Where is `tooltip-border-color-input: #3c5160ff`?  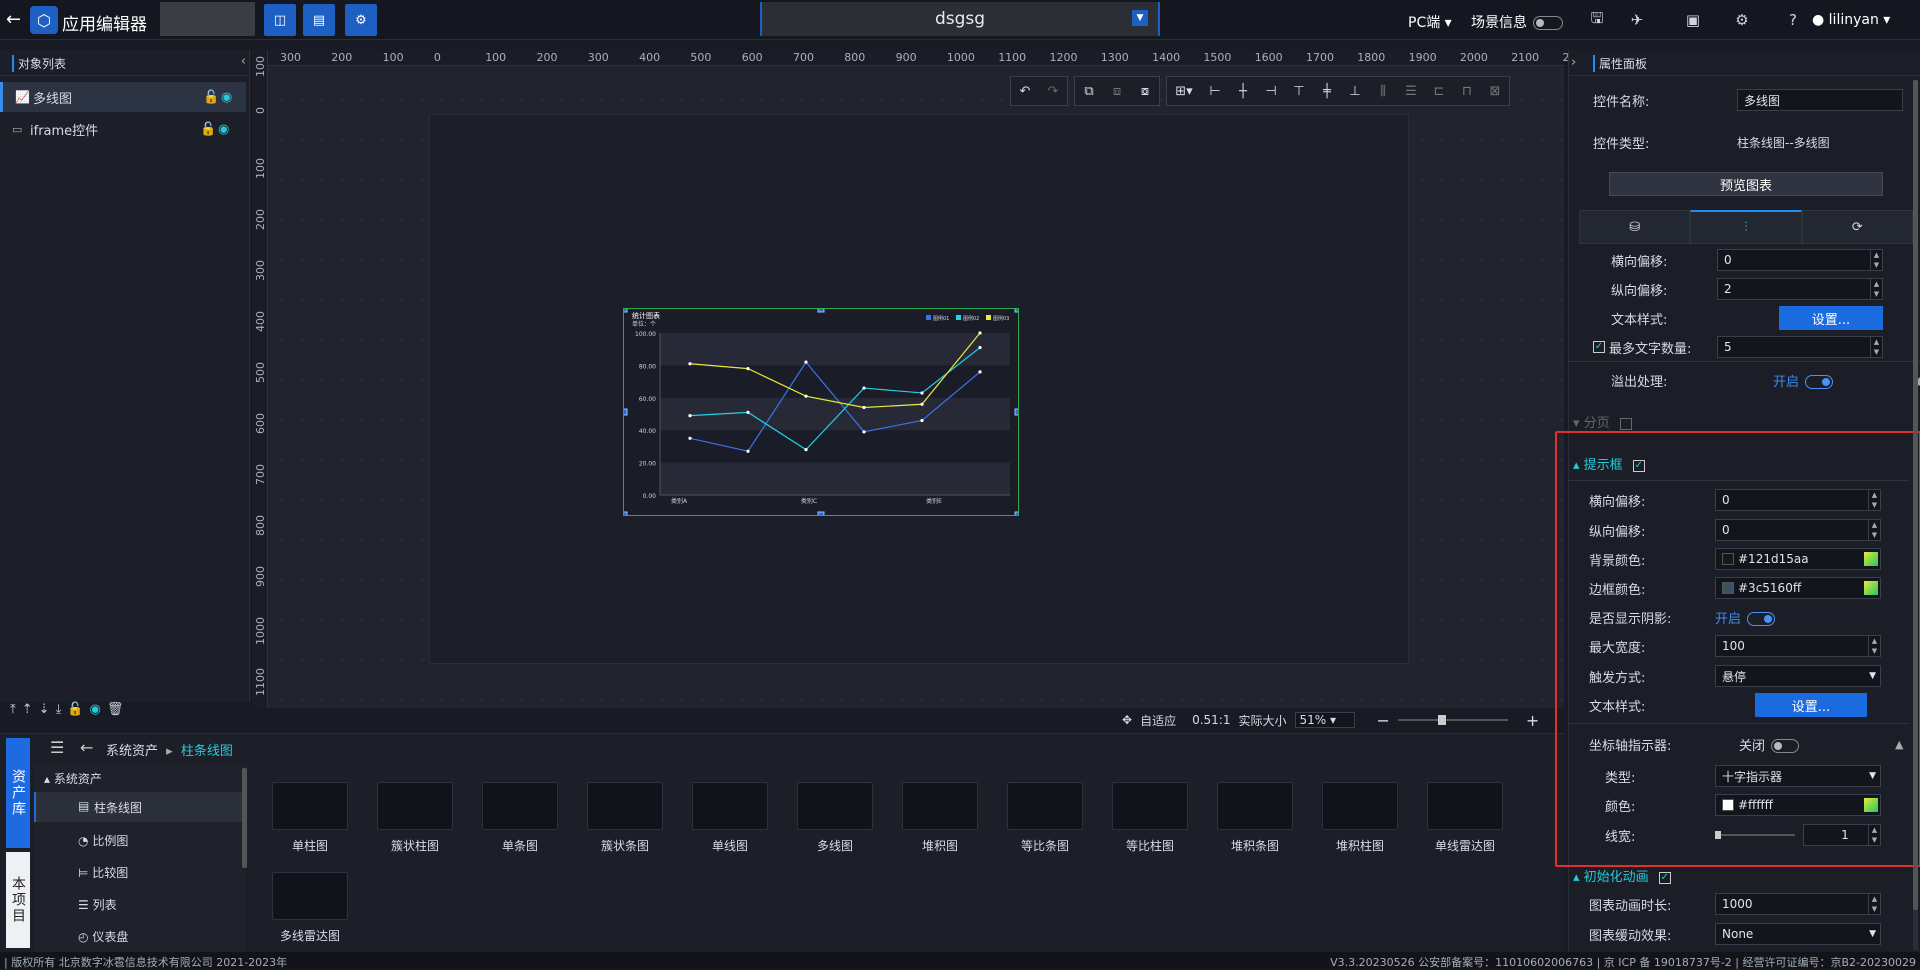 tooltip-border-color-input: #3c5160ff is located at coordinates (1798, 588).